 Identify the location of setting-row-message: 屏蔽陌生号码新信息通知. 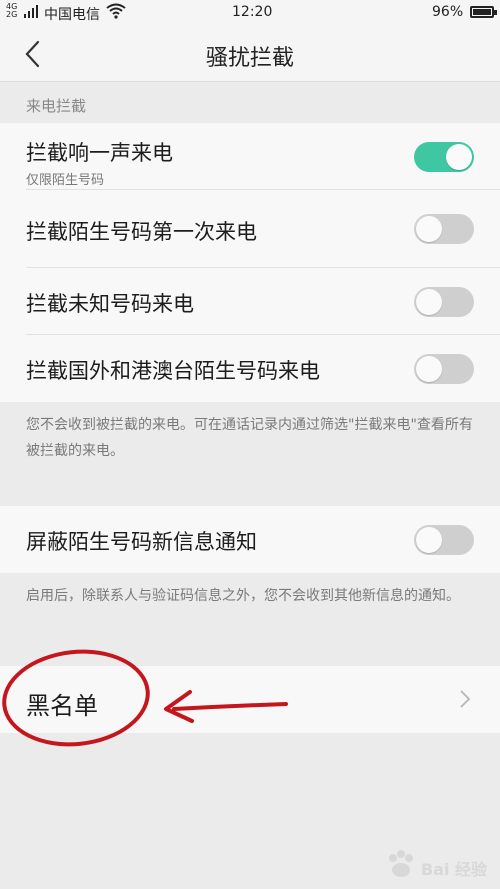
(250, 539).